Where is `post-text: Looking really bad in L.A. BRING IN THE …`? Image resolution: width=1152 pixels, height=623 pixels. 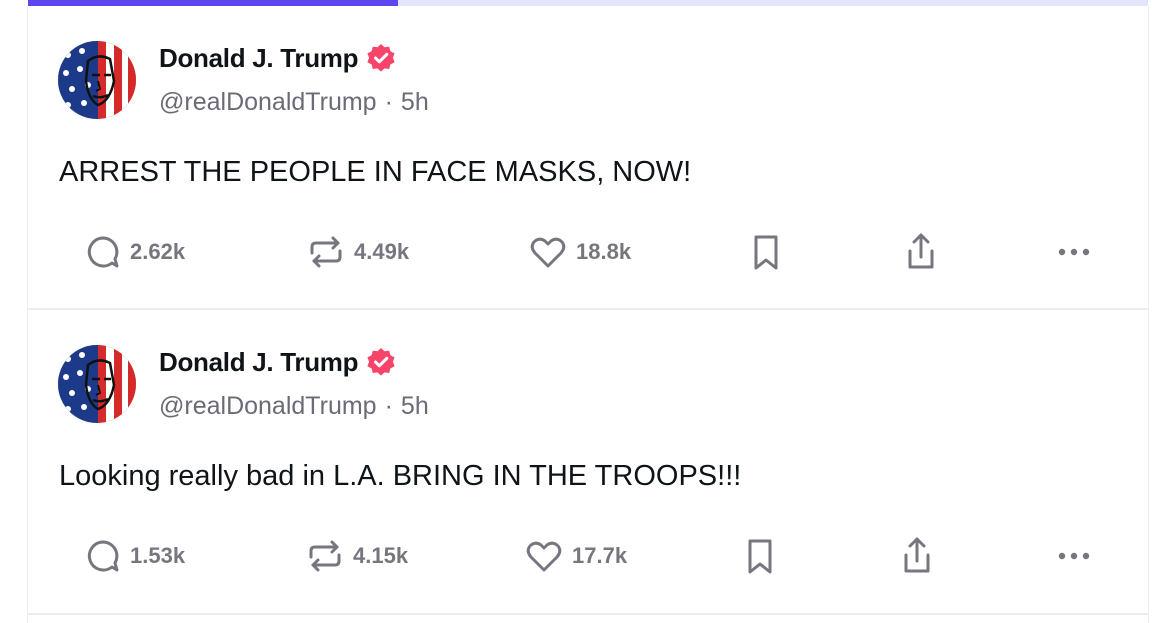 post-text: Looking really bad in L.A. BRING IN THE … is located at coordinates (400, 476).